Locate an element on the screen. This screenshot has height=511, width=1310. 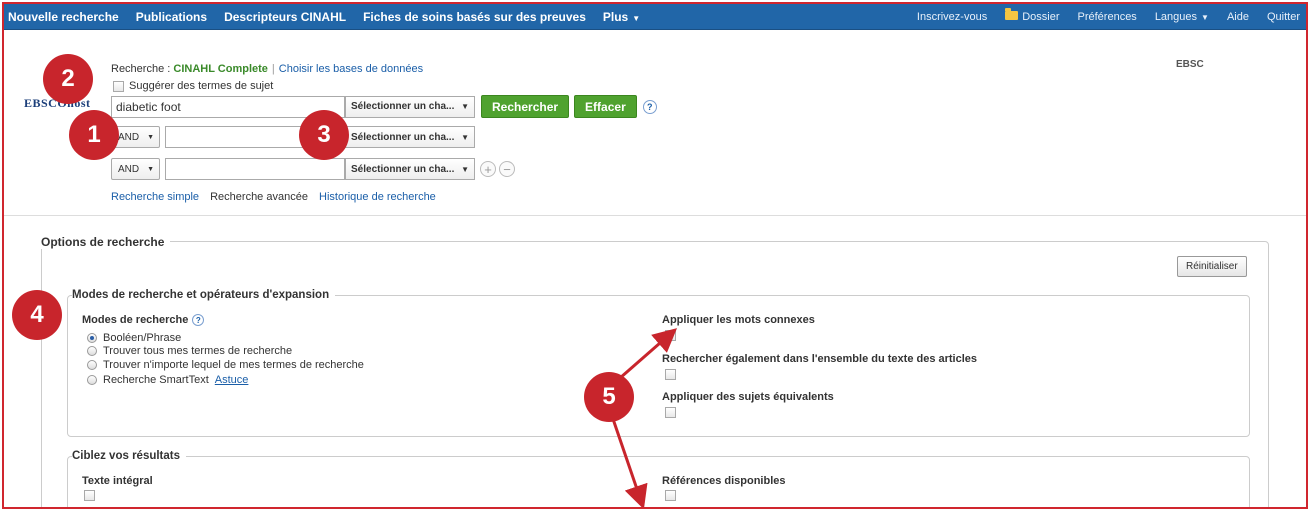
arrow-down-right is located at coordinates (629, 461).